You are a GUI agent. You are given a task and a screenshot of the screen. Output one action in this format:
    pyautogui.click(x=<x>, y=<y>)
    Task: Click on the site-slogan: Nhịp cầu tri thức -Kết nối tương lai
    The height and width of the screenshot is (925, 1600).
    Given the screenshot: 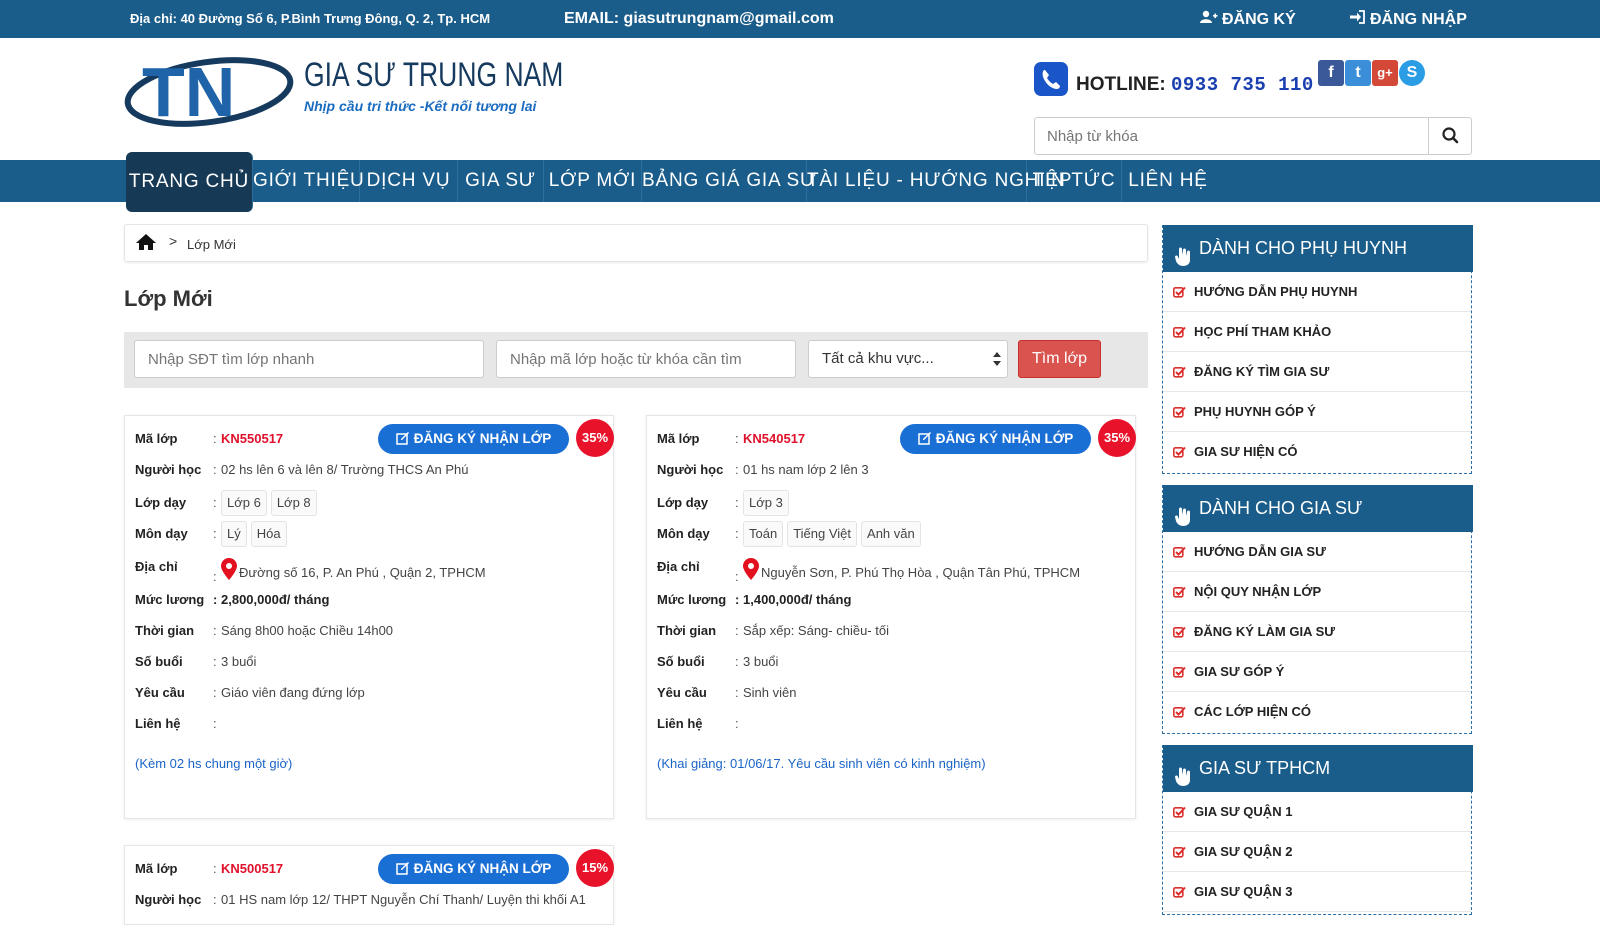 What is the action you would take?
    pyautogui.click(x=420, y=106)
    